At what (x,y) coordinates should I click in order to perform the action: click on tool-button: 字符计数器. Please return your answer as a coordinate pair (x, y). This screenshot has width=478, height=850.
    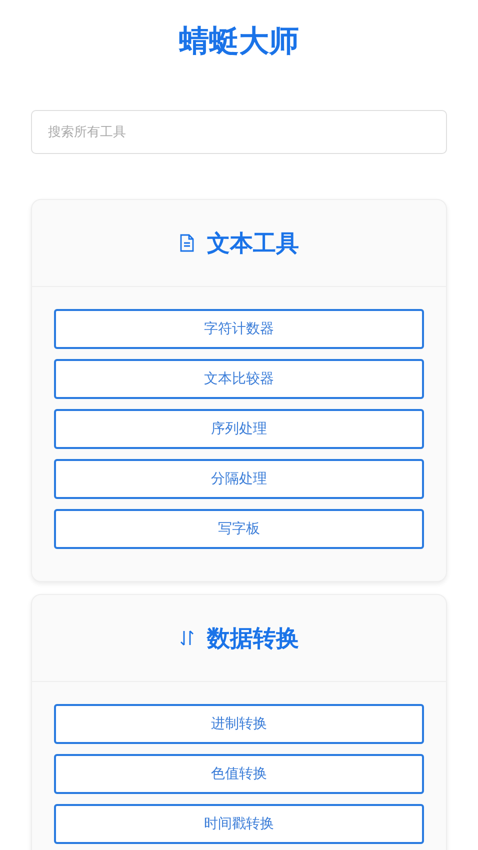
    Looking at the image, I should click on (239, 329).